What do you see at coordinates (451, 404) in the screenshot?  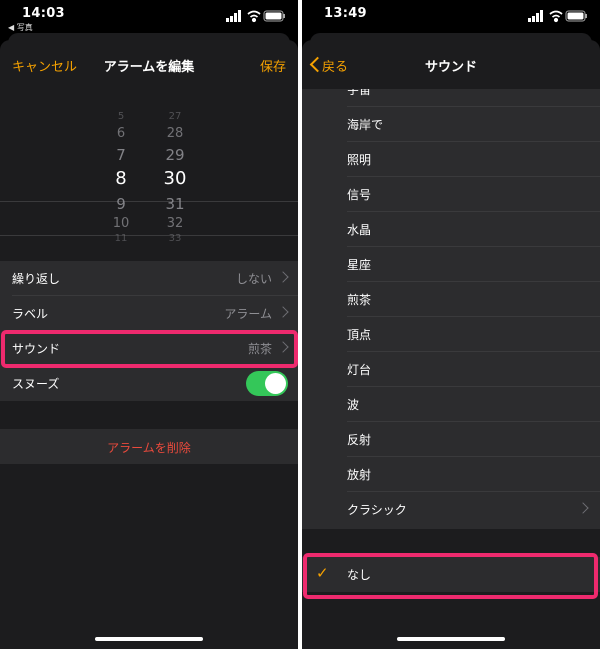 I see `sound-option: 波` at bounding box center [451, 404].